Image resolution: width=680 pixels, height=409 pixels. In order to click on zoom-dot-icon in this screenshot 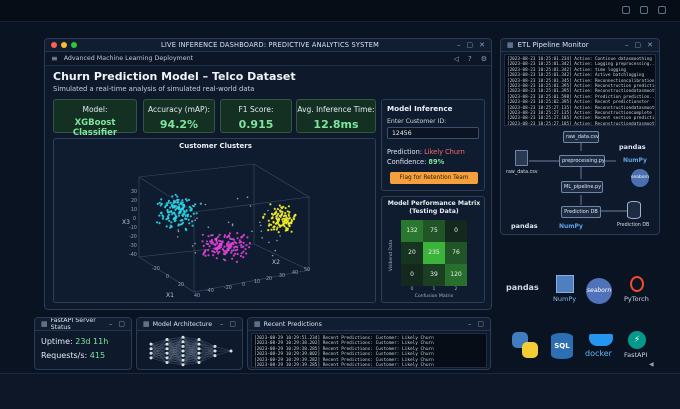, I will do `click(74, 45)`.